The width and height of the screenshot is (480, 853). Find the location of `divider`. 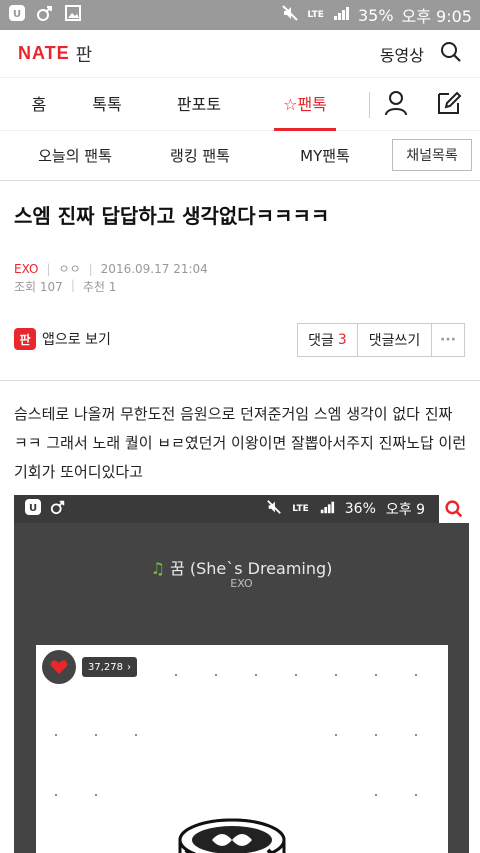

divider is located at coordinates (240, 380).